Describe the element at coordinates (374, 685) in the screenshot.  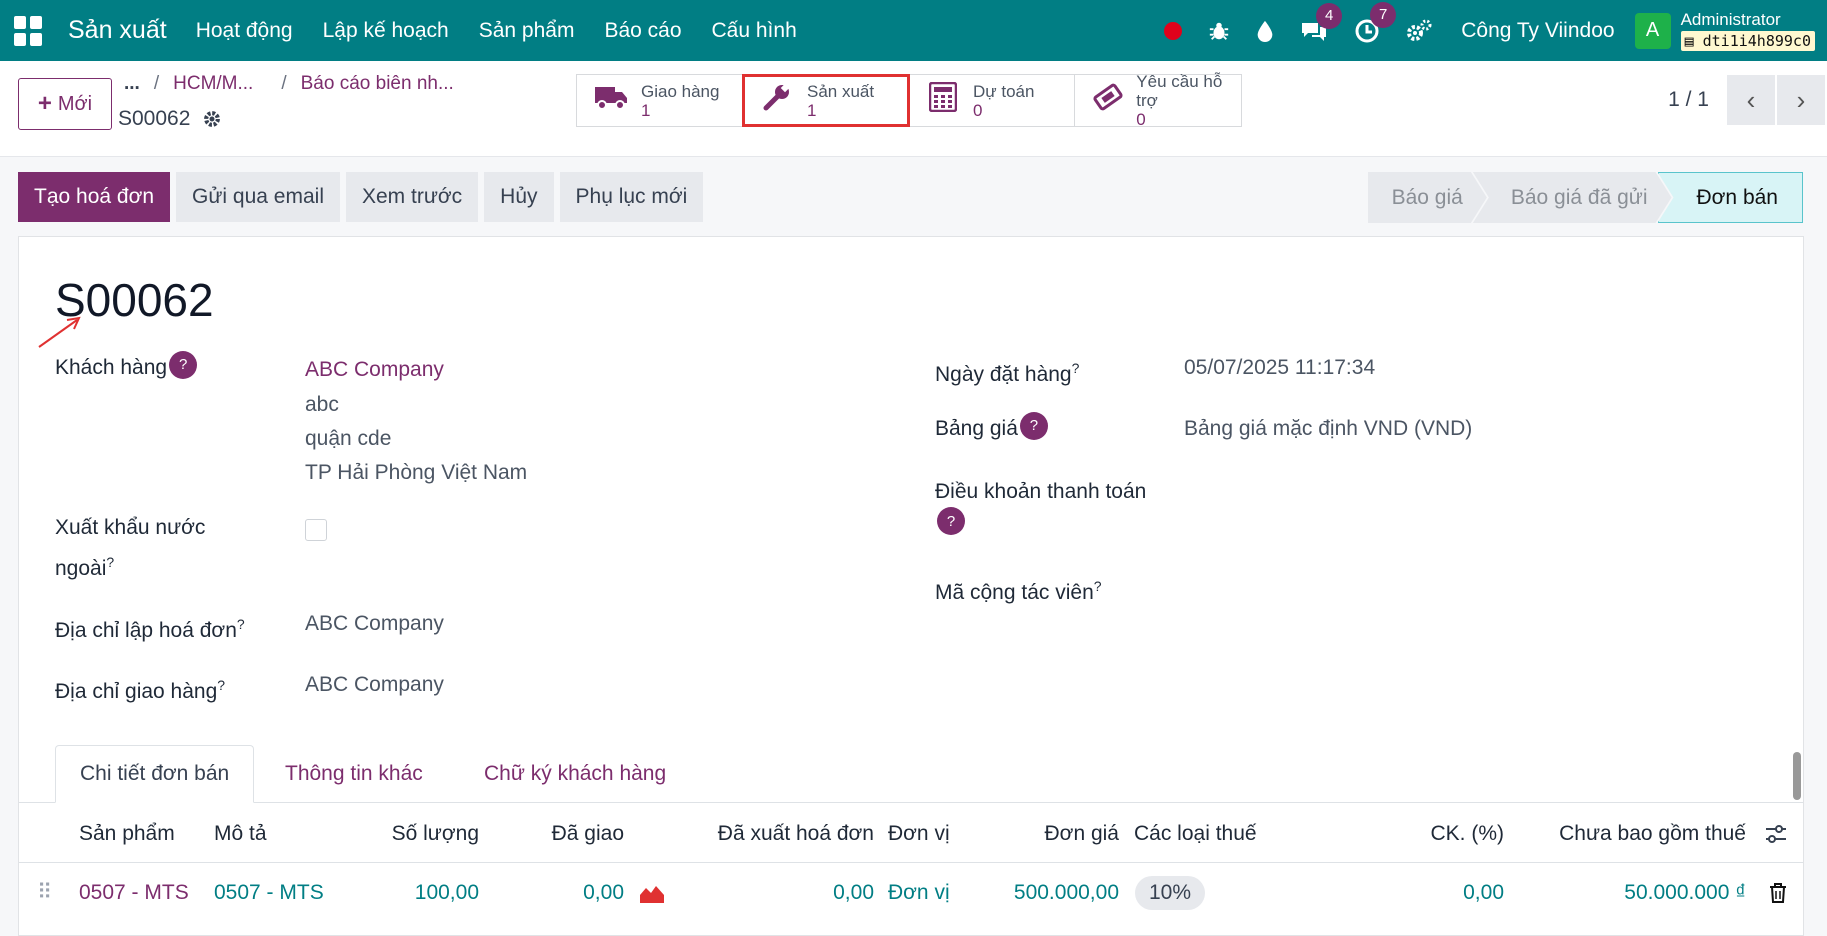
I see `delivery-address-field: ABC Company` at that location.